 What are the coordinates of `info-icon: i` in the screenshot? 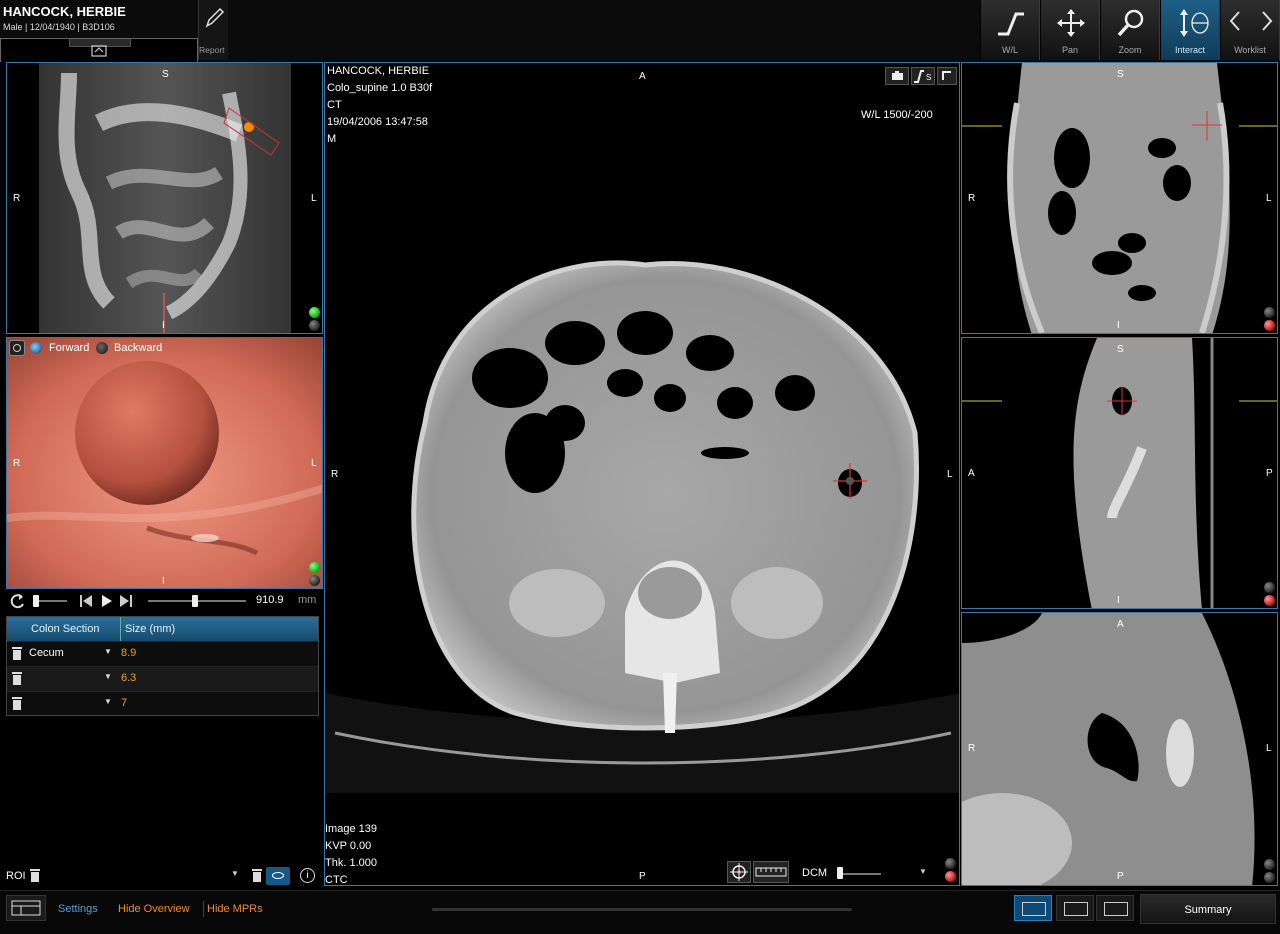 It's located at (307, 875).